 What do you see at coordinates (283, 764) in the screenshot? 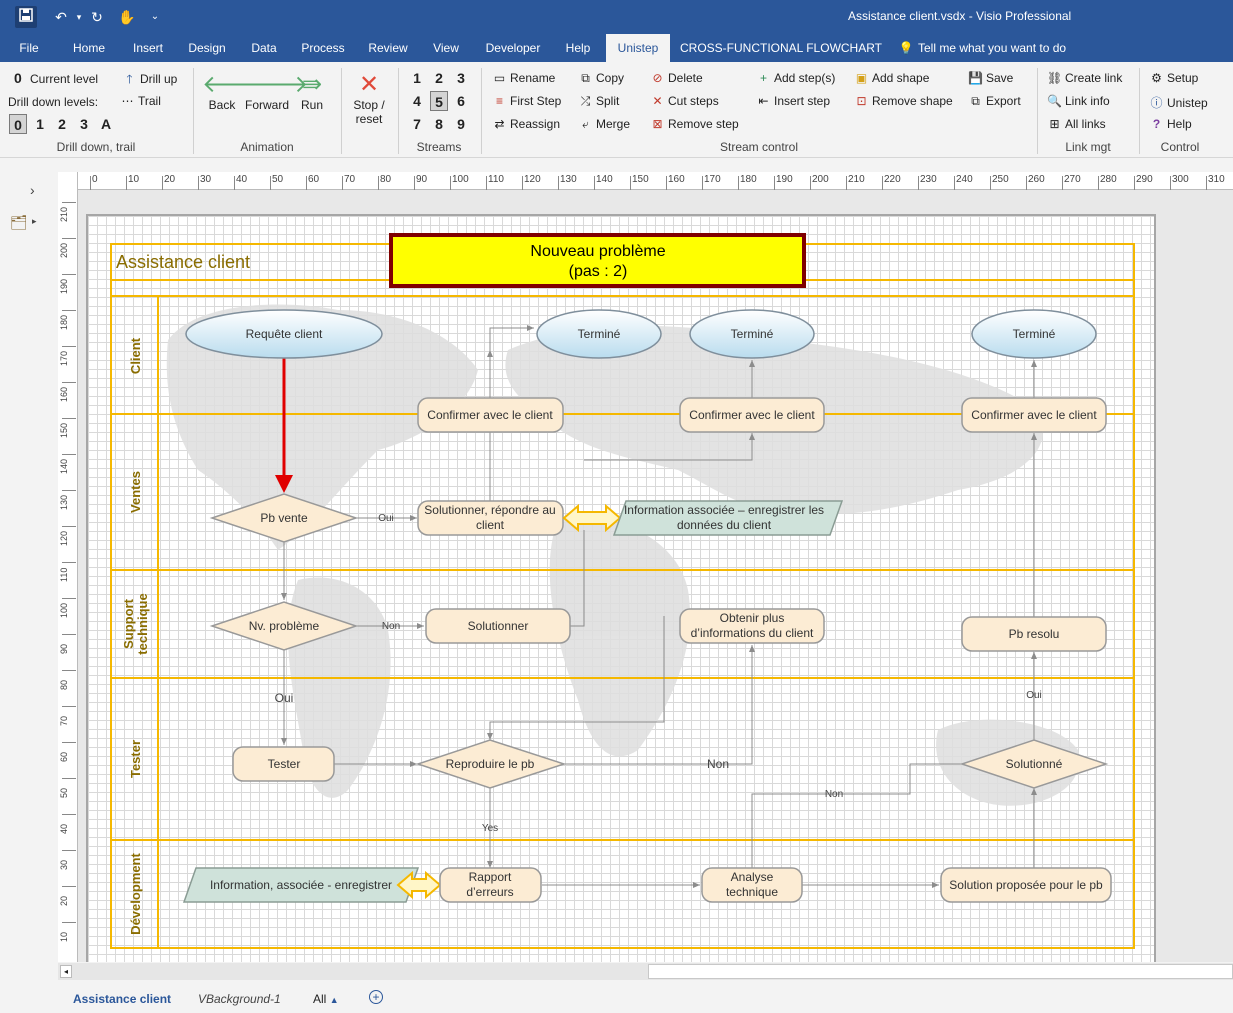
I see `shape-tester: Tester` at bounding box center [283, 764].